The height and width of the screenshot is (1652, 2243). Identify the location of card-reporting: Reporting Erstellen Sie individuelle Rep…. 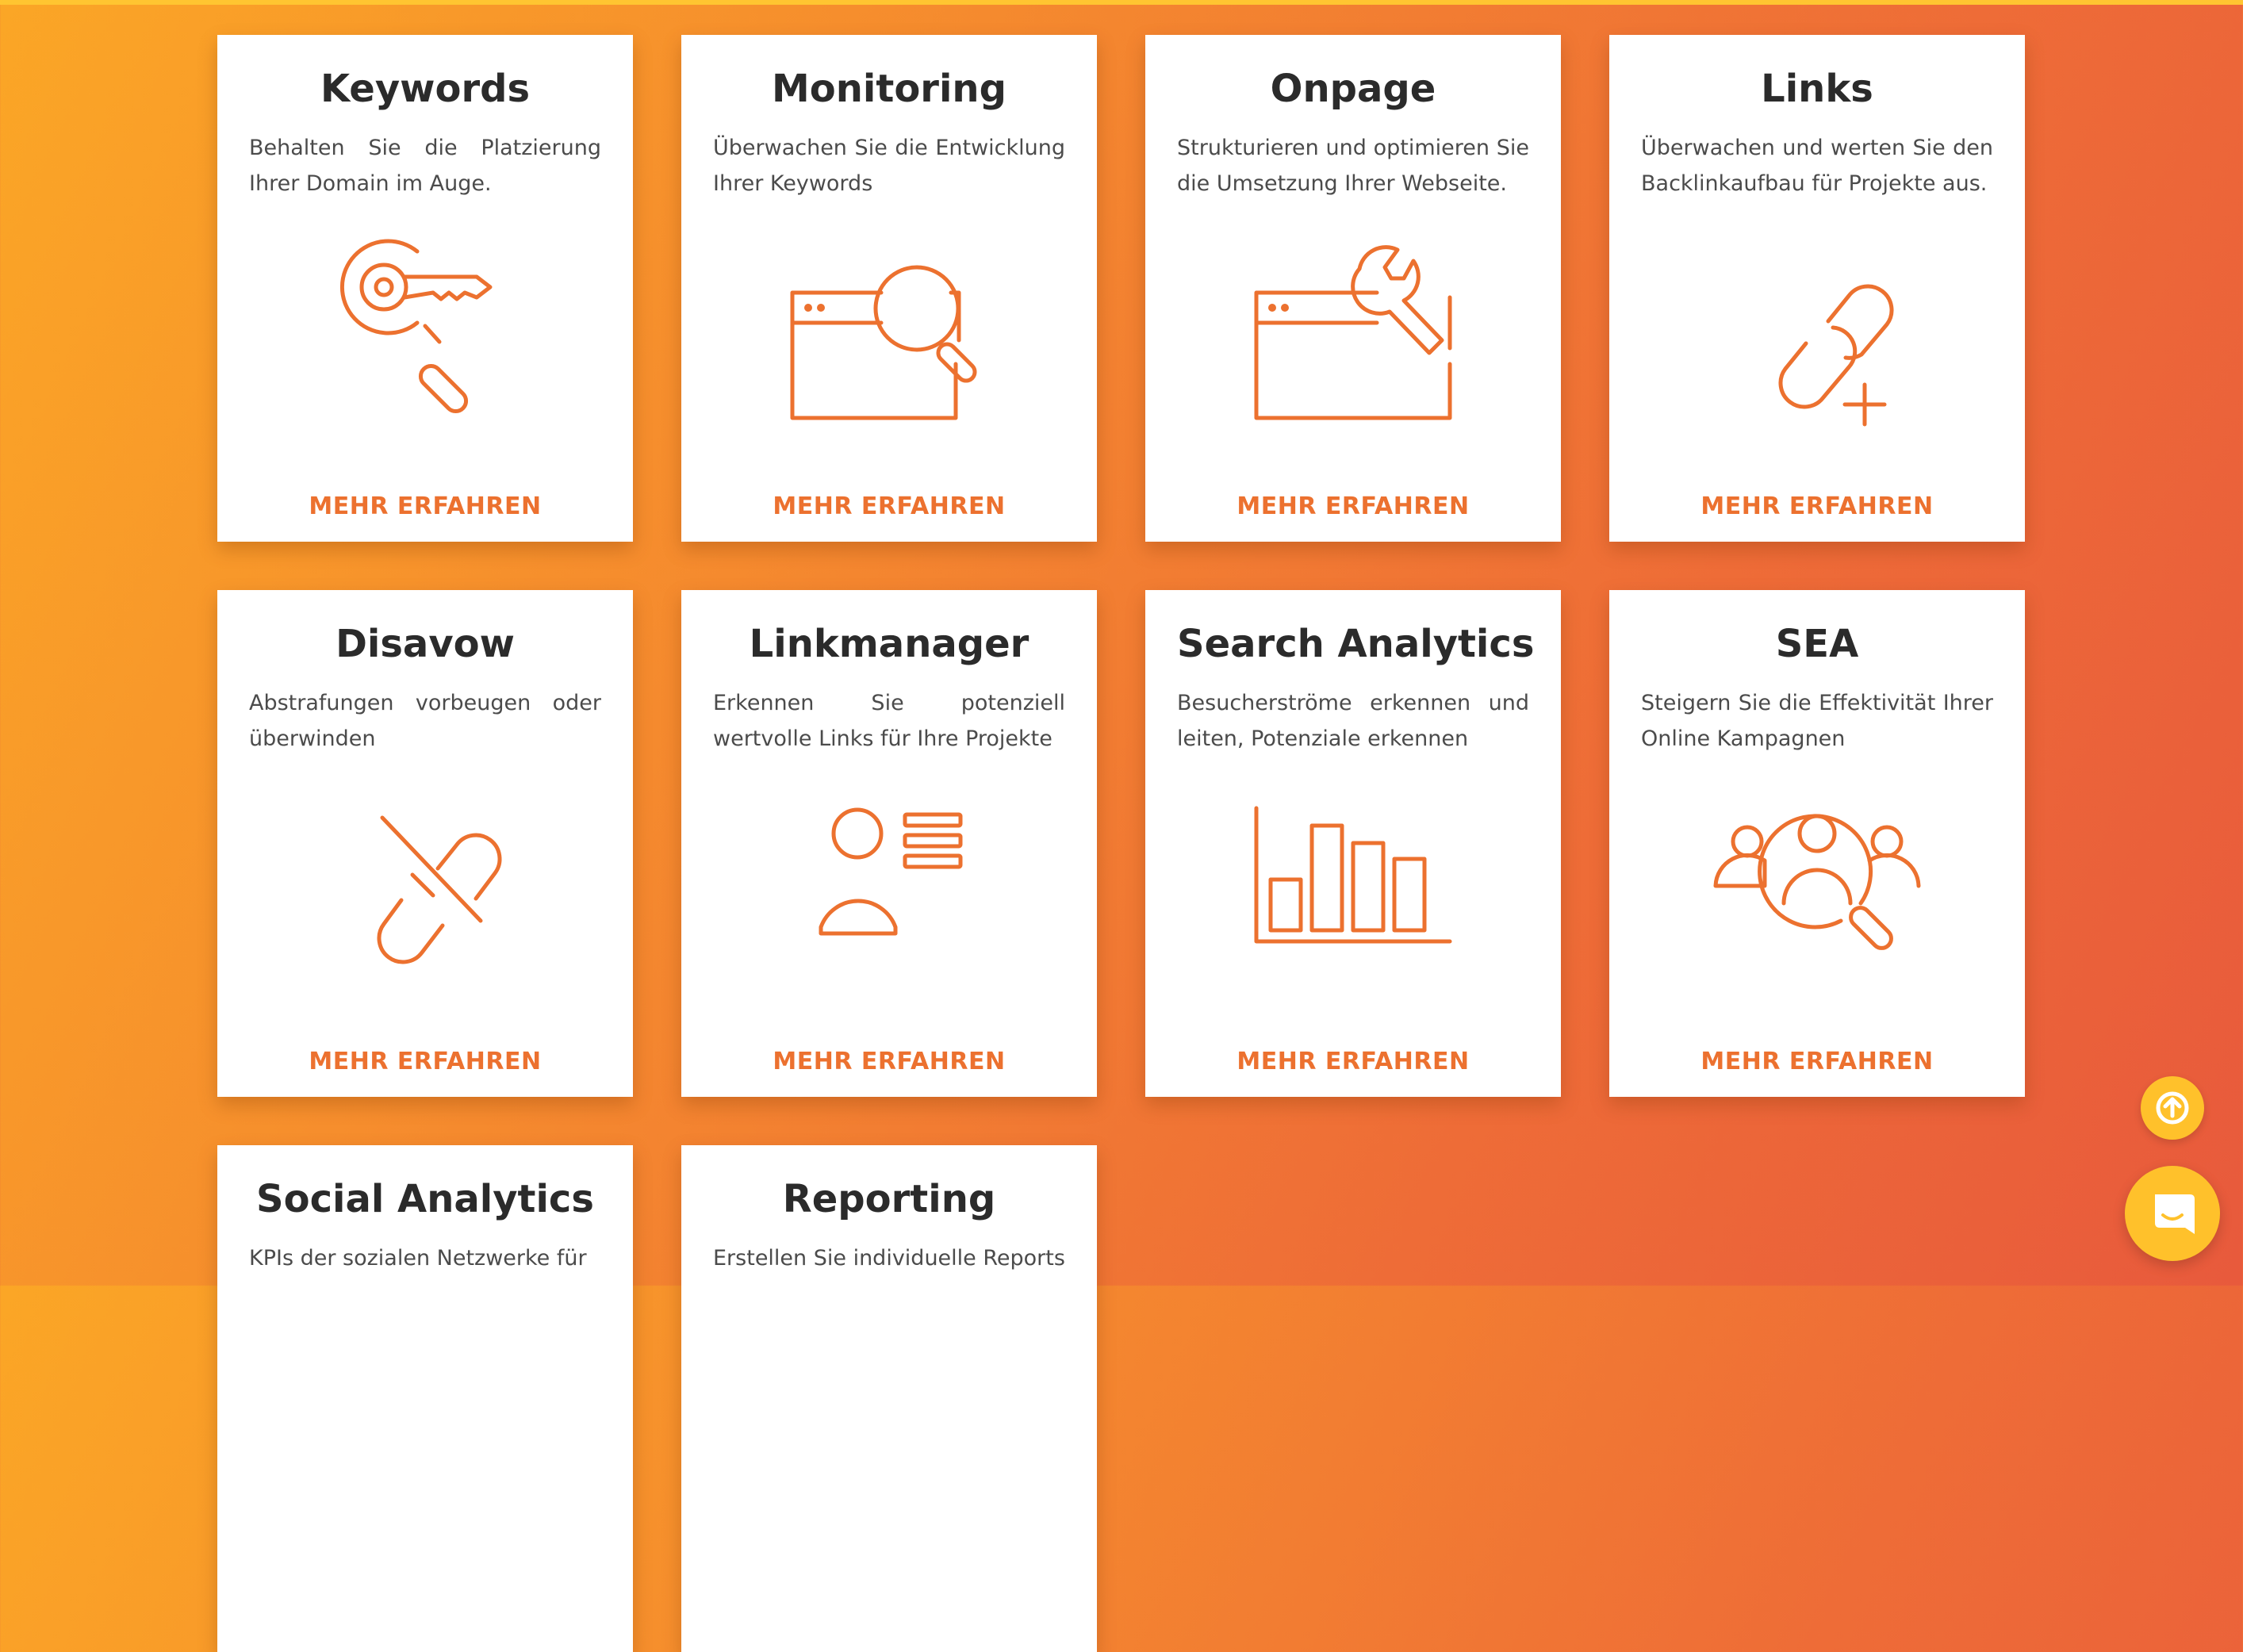
(889, 1398).